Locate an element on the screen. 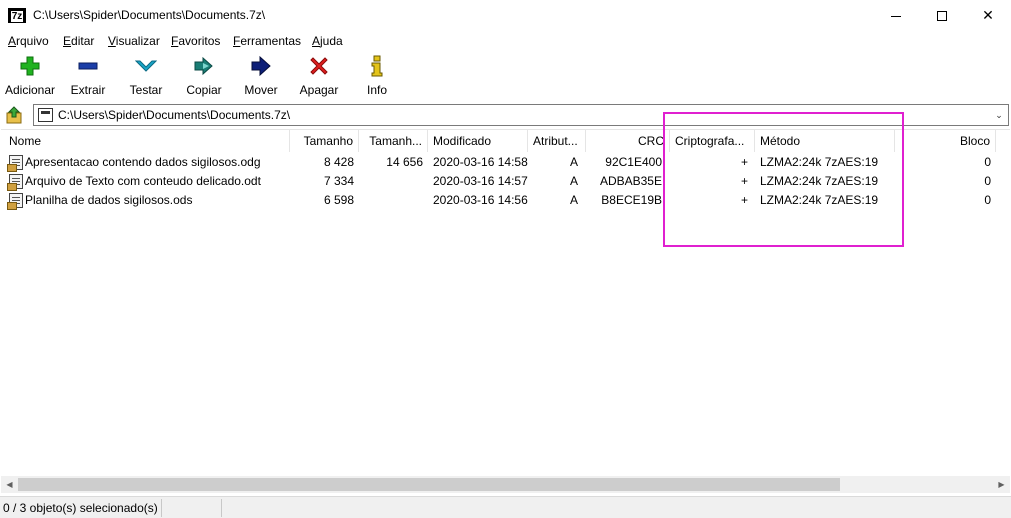 This screenshot has width=1011, height=518. copy-label: Copiar is located at coordinates (204, 90).